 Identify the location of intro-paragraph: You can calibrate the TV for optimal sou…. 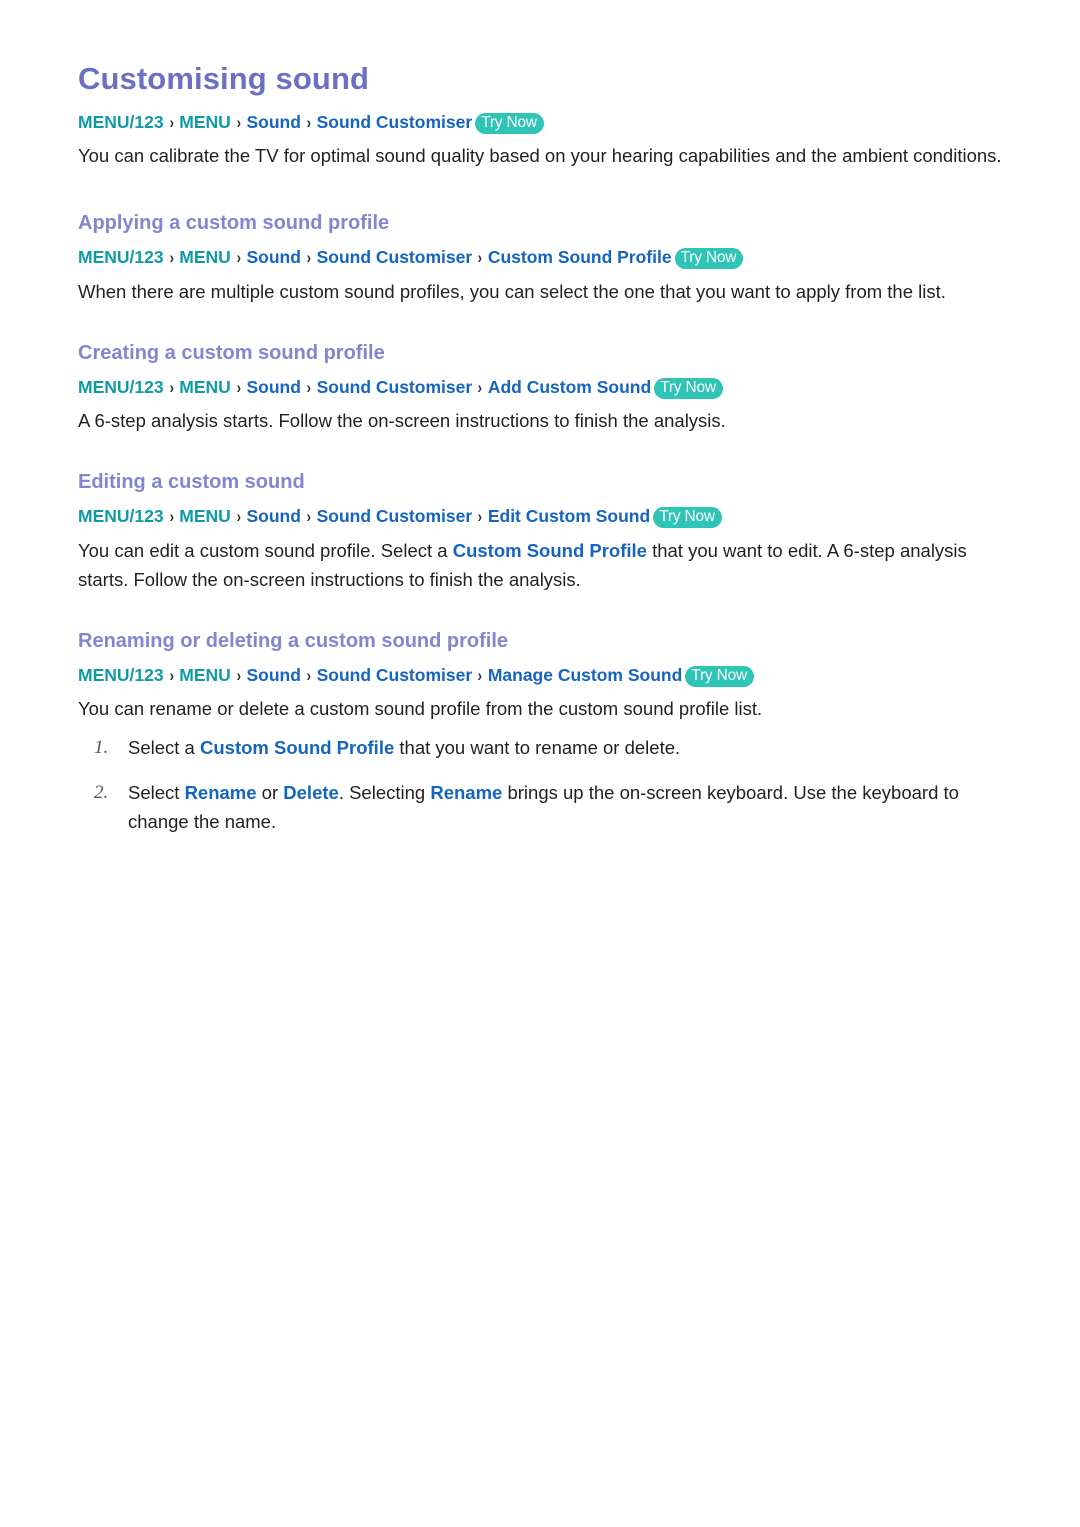
(540, 156).